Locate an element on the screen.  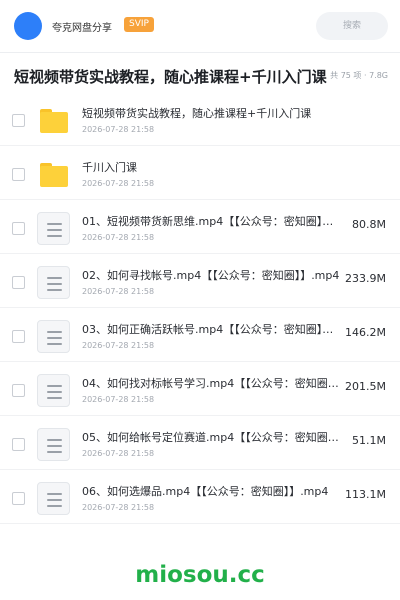
page-title: 短视频带货实战教程，随心推课程+千川入门课 is located at coordinates (170, 77).